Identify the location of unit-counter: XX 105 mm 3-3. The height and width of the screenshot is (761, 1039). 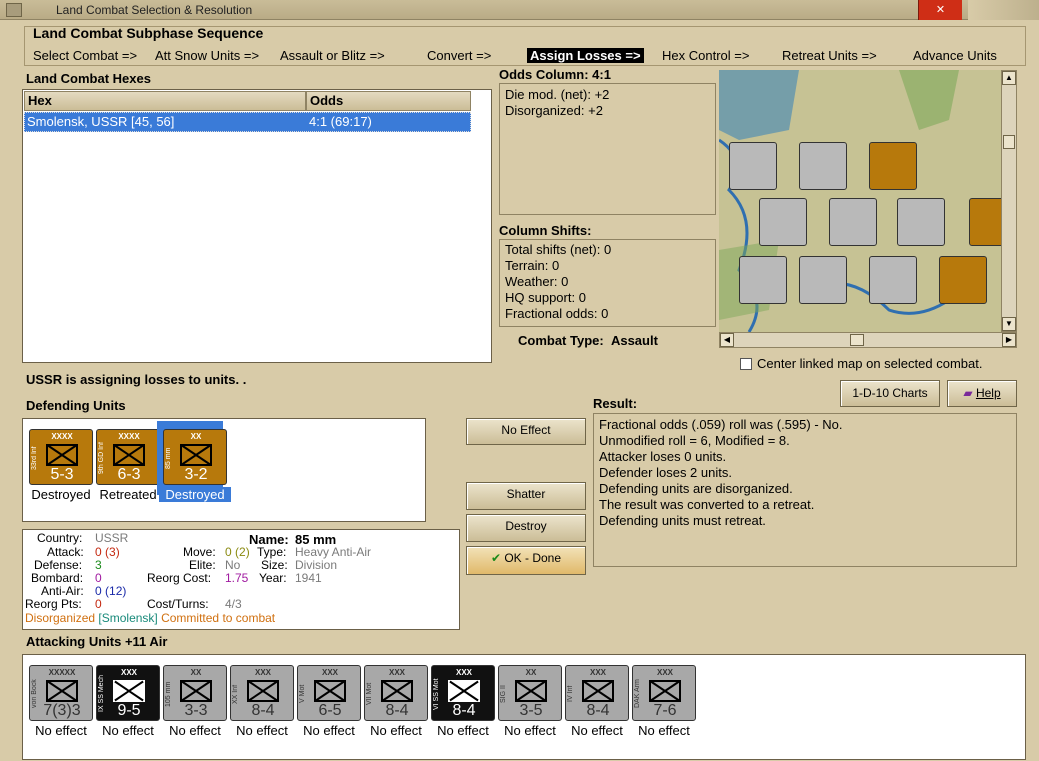
(195, 693).